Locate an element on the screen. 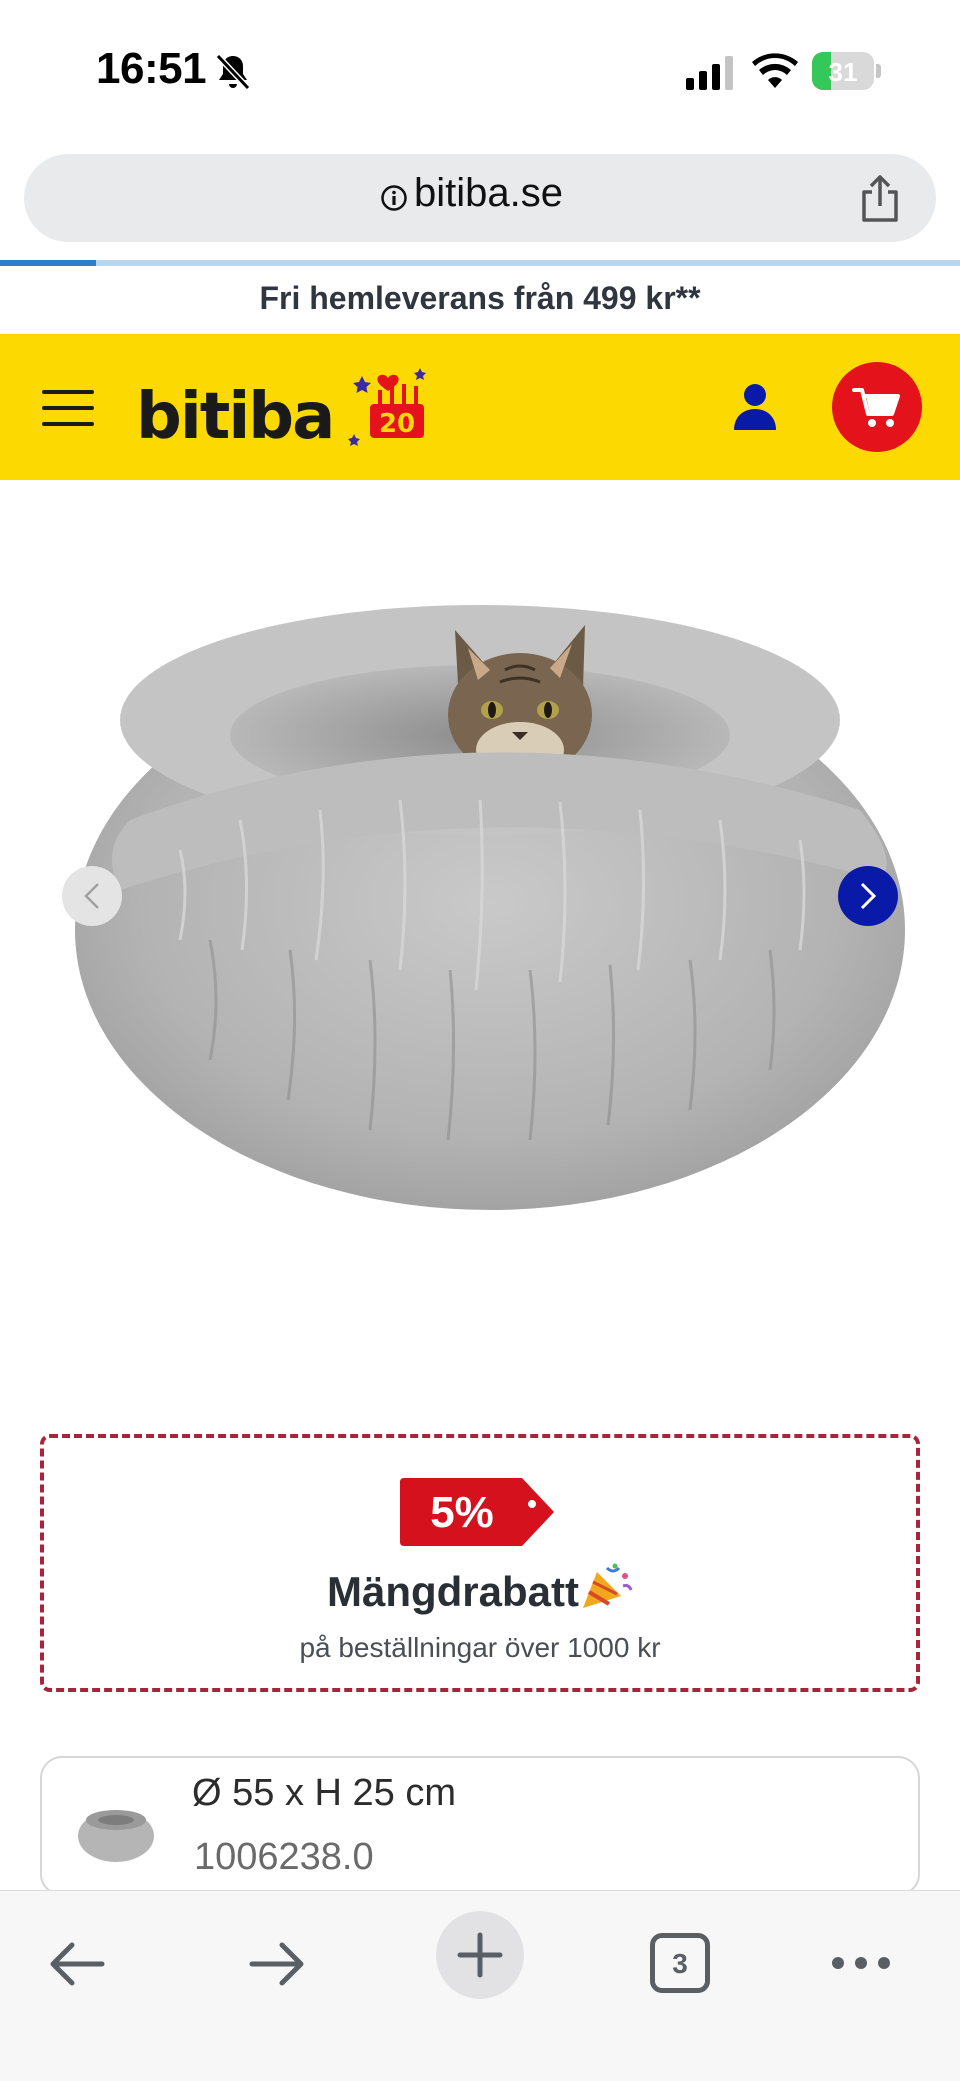 This screenshot has height=2081, width=960. cart-button is located at coordinates (877, 407).